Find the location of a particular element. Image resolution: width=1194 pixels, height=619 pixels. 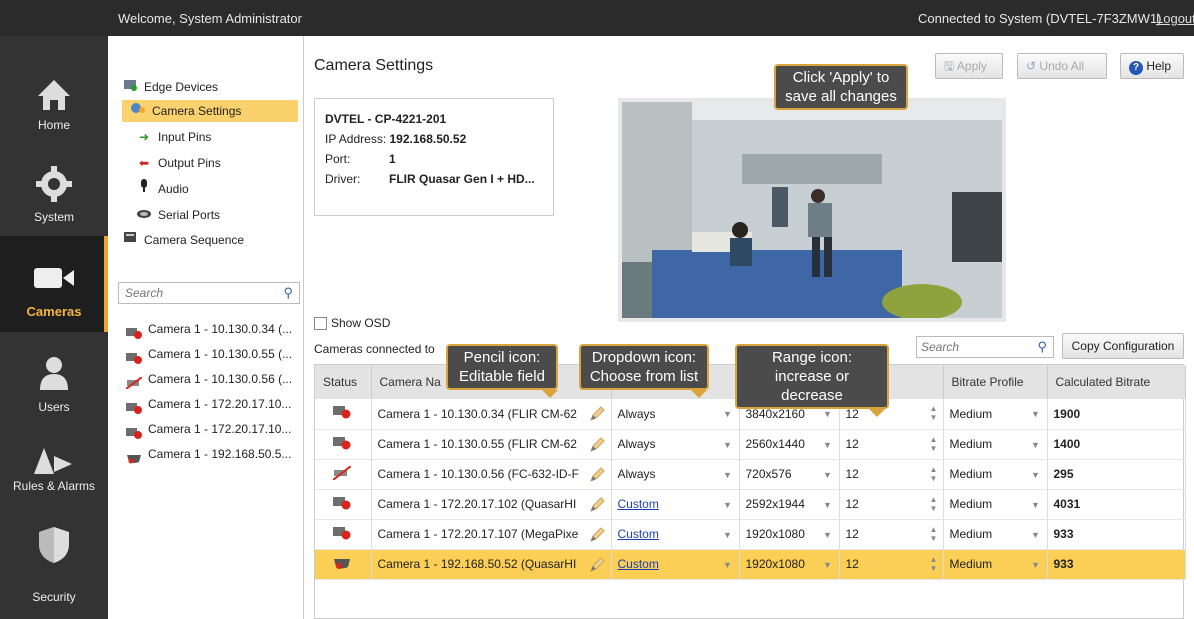

calculated-bitrate-value: 933 is located at coordinates (1063, 534).